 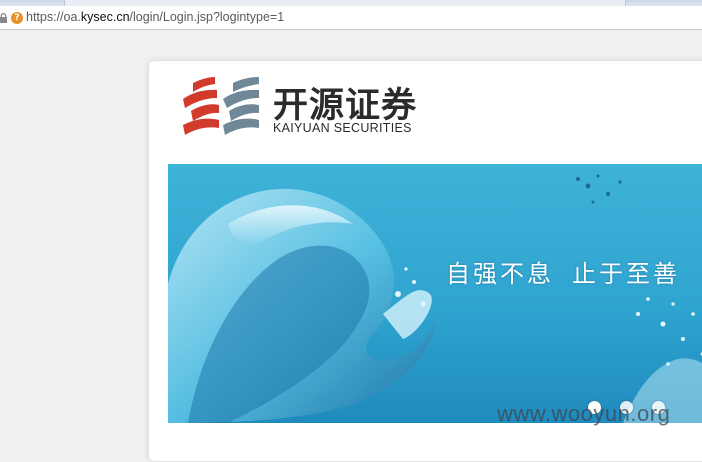 I want to click on company-logo: 开源证券 KAIYUAN SECURITIES, so click(x=309, y=106).